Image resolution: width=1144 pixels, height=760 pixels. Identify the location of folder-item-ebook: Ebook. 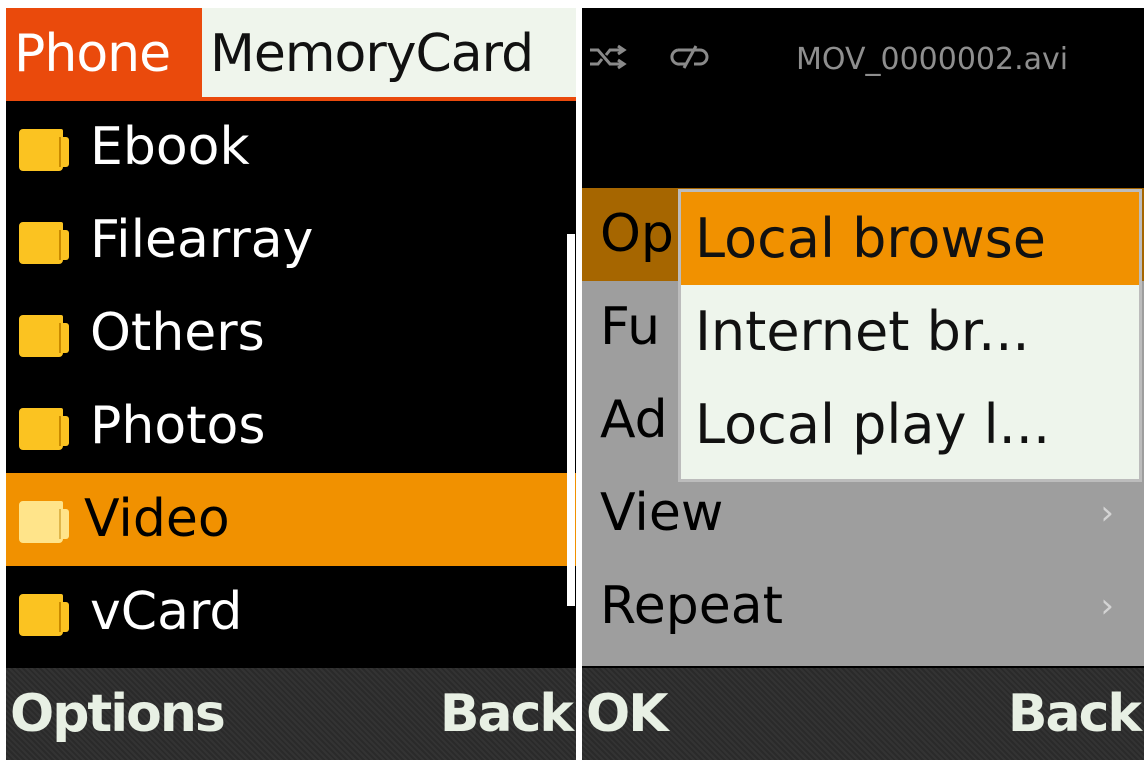
(291, 147).